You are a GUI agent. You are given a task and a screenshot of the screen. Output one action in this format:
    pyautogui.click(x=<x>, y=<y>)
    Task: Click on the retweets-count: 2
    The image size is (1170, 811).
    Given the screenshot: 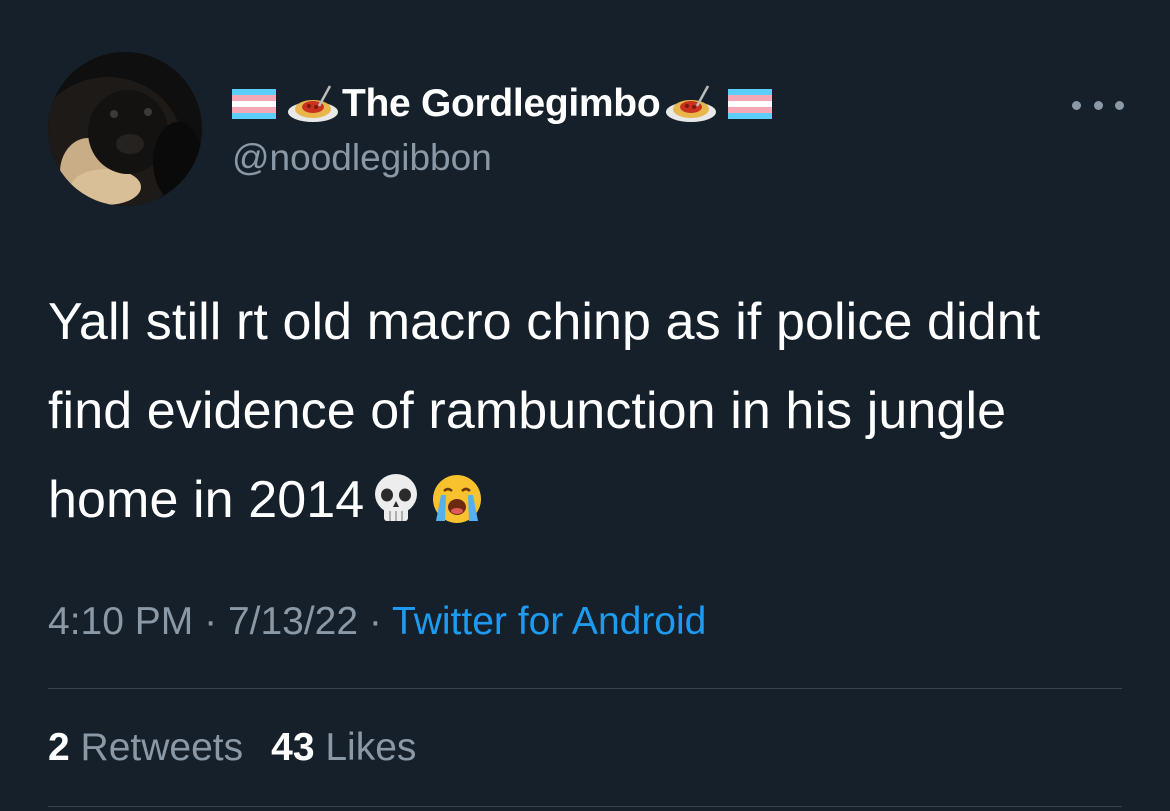 What is the action you would take?
    pyautogui.click(x=59, y=747)
    